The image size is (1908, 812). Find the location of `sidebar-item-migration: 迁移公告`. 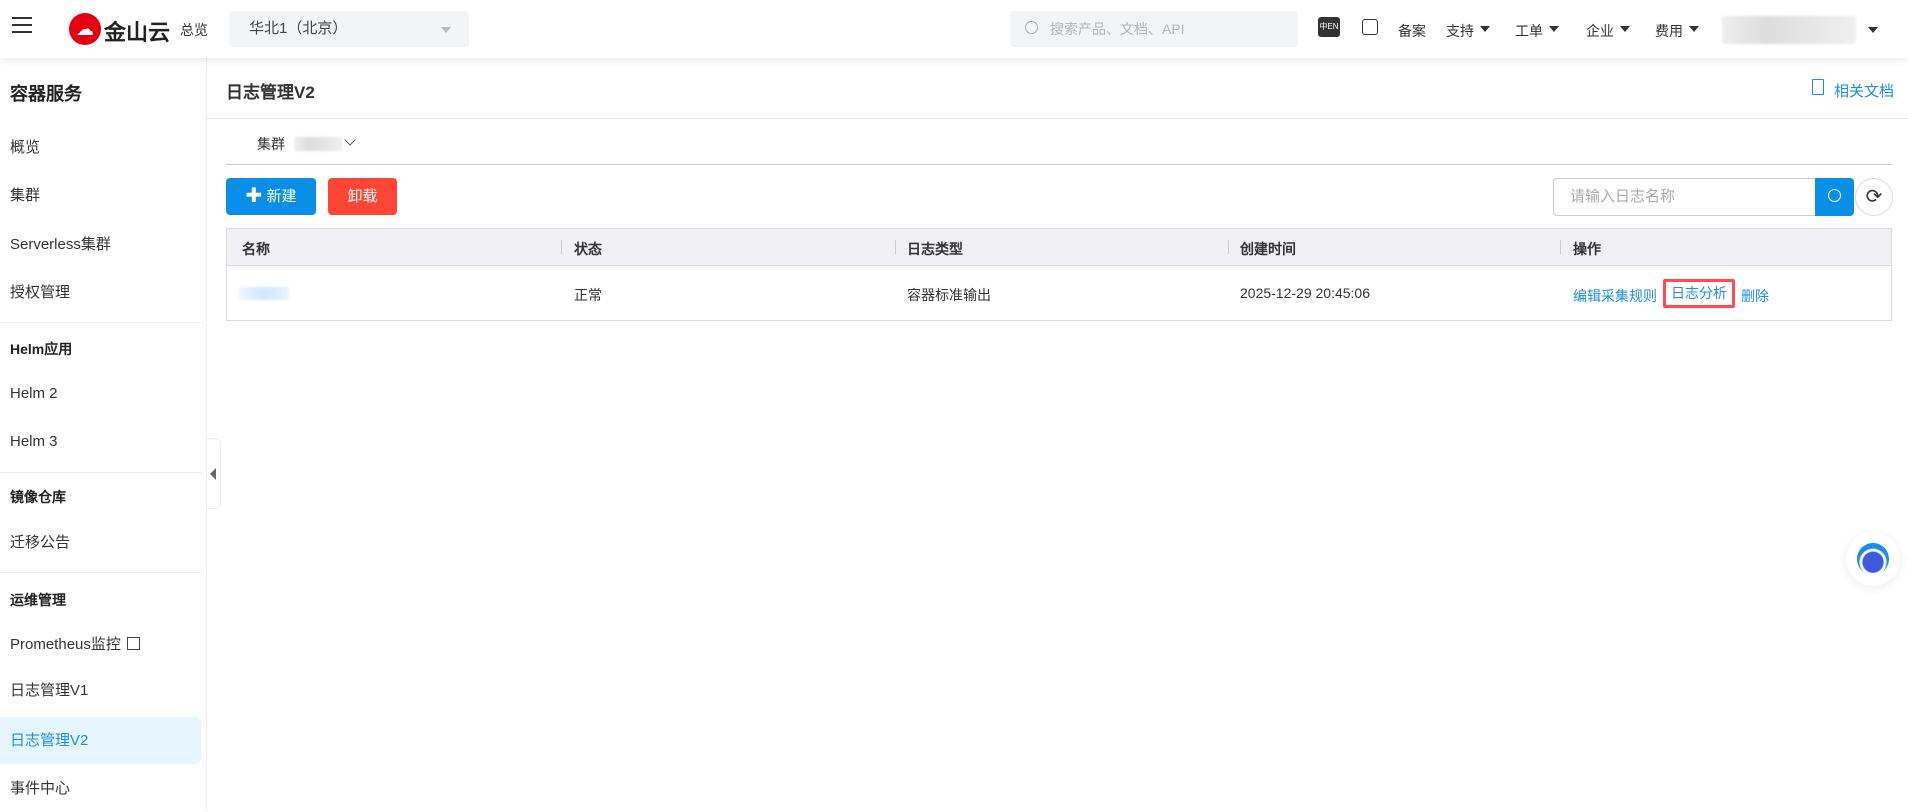

sidebar-item-migration: 迁移公告 is located at coordinates (100, 542).